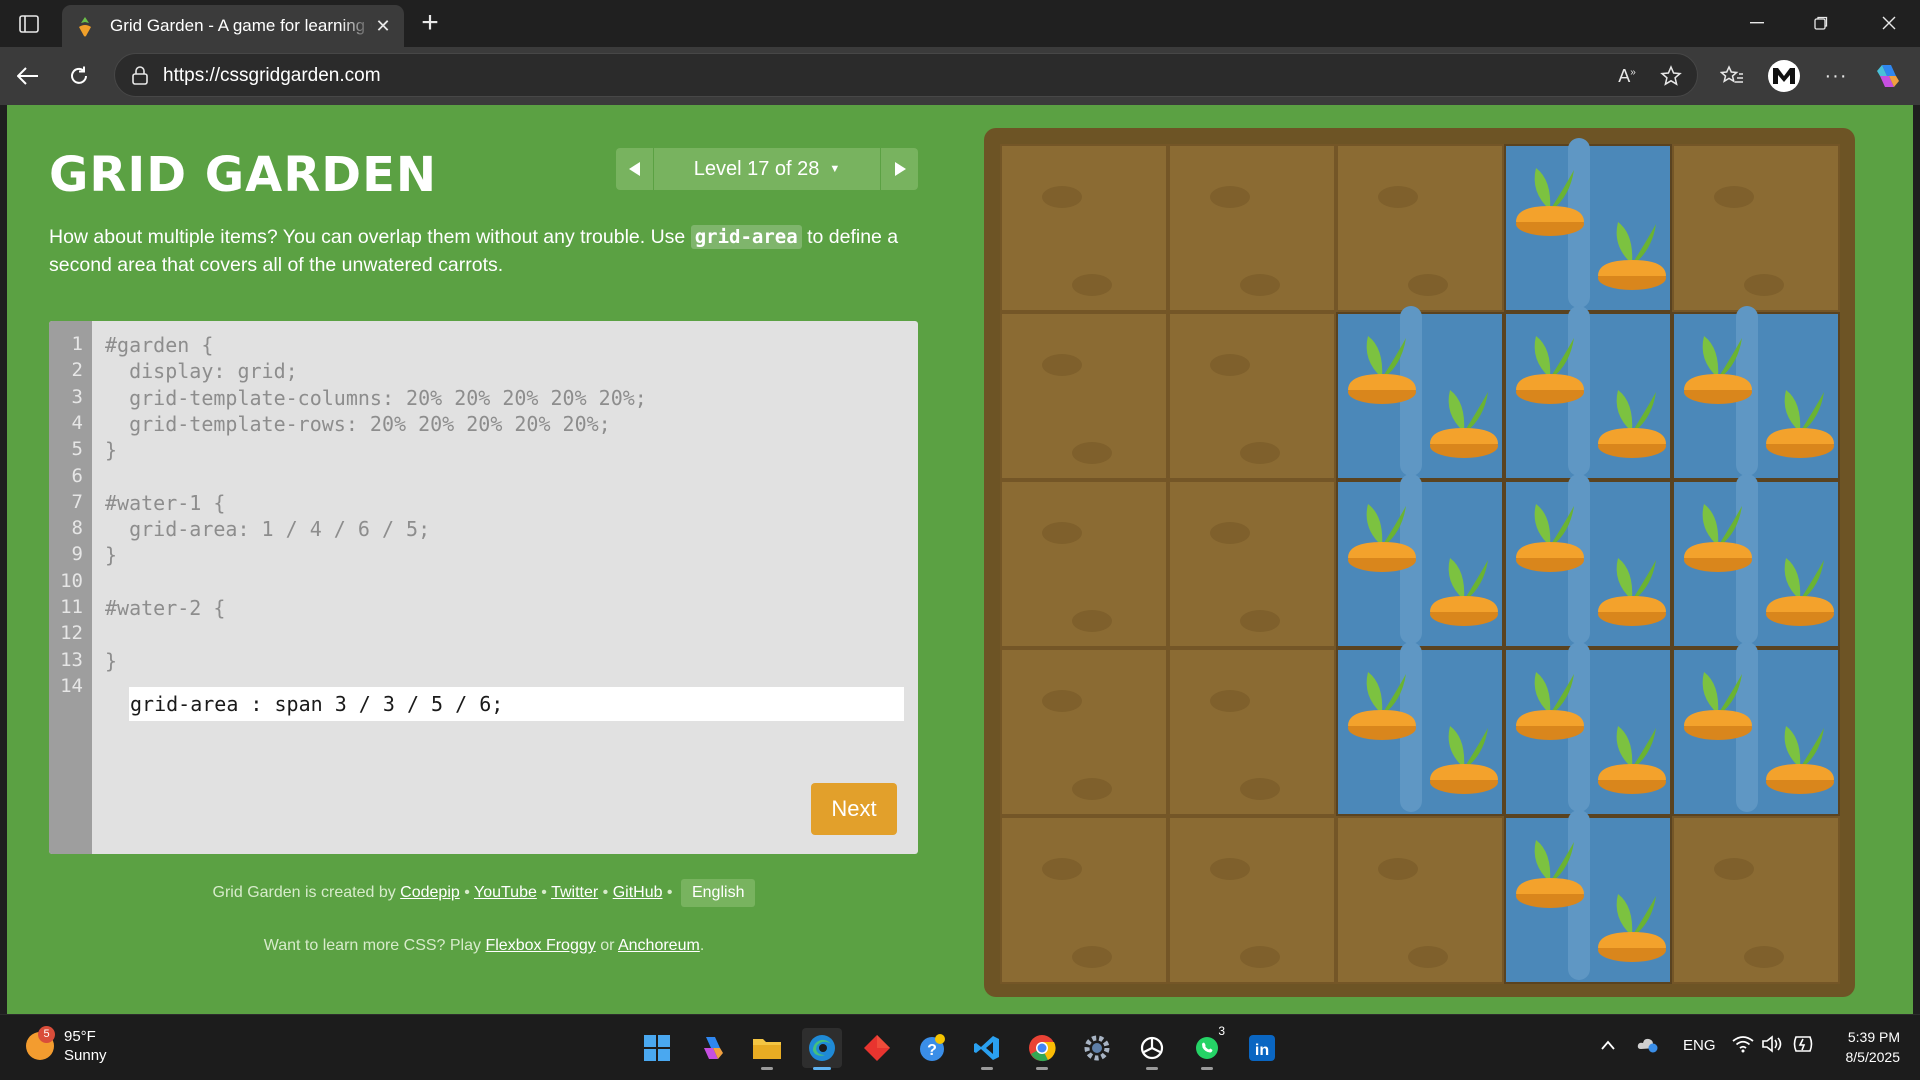  I want to click on time: 5:39 PM, so click(1873, 1037).